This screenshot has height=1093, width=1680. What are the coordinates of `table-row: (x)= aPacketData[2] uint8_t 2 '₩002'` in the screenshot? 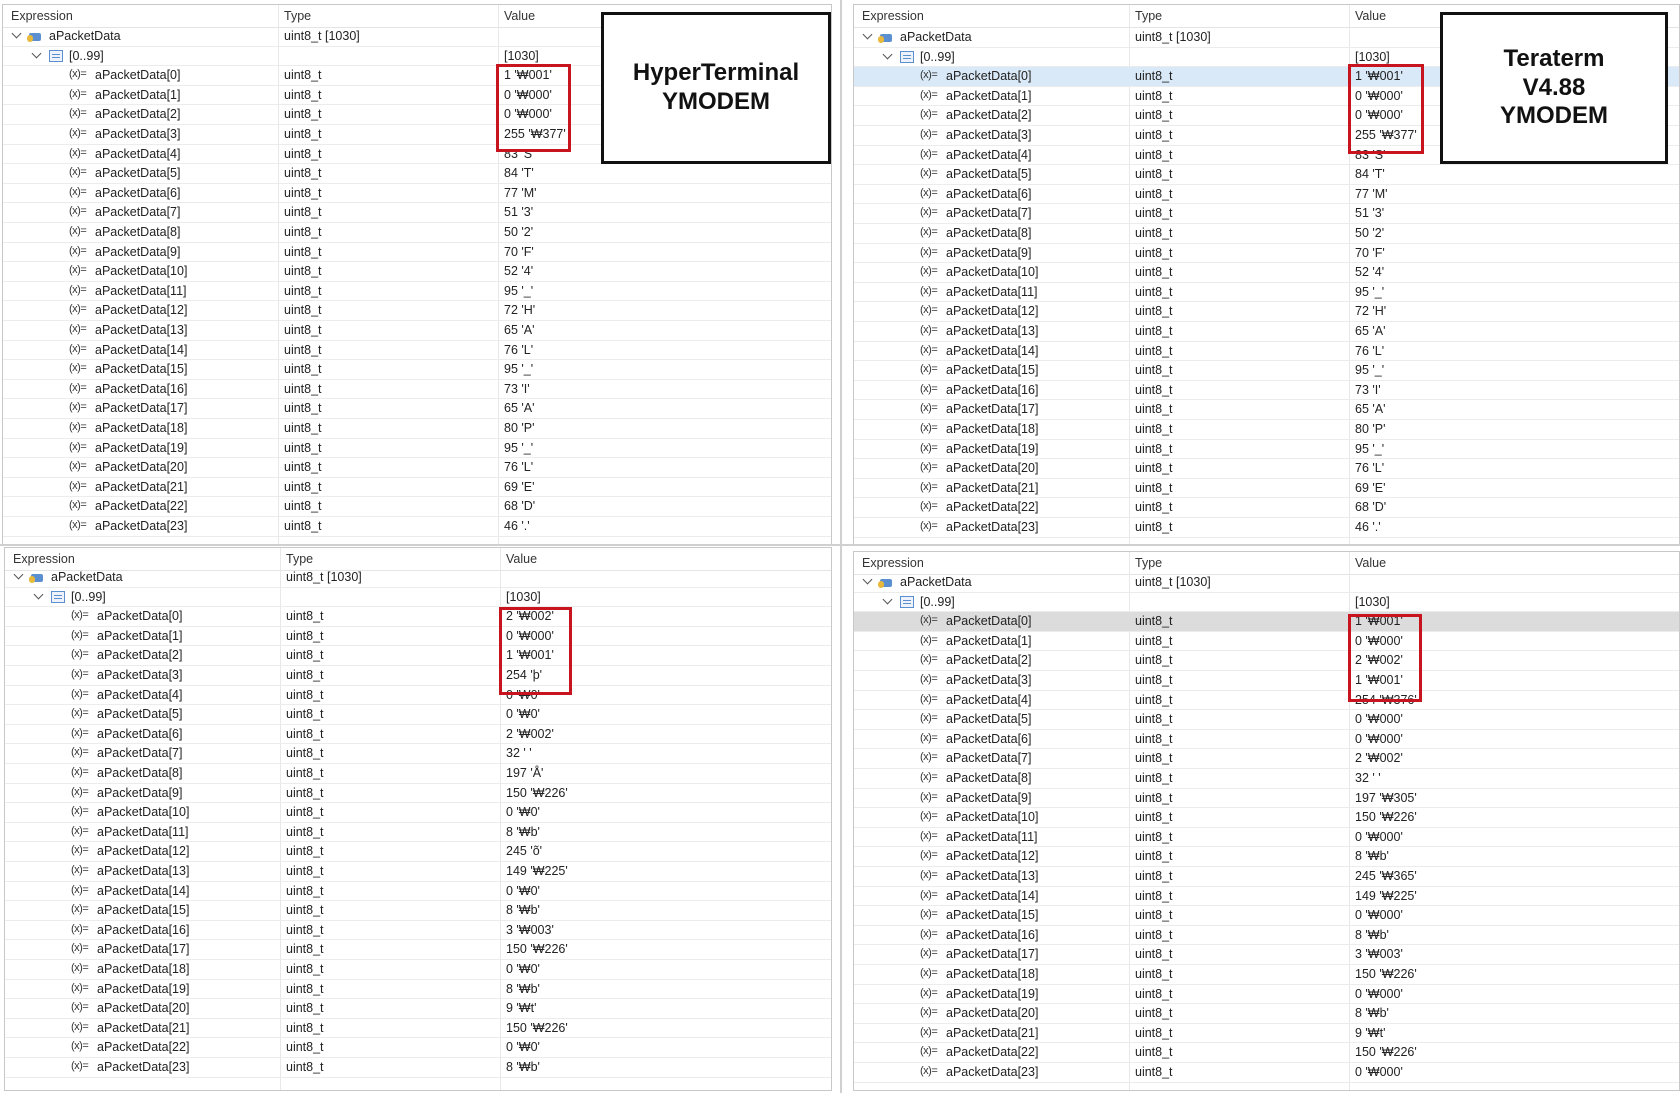 It's located at (1266, 661).